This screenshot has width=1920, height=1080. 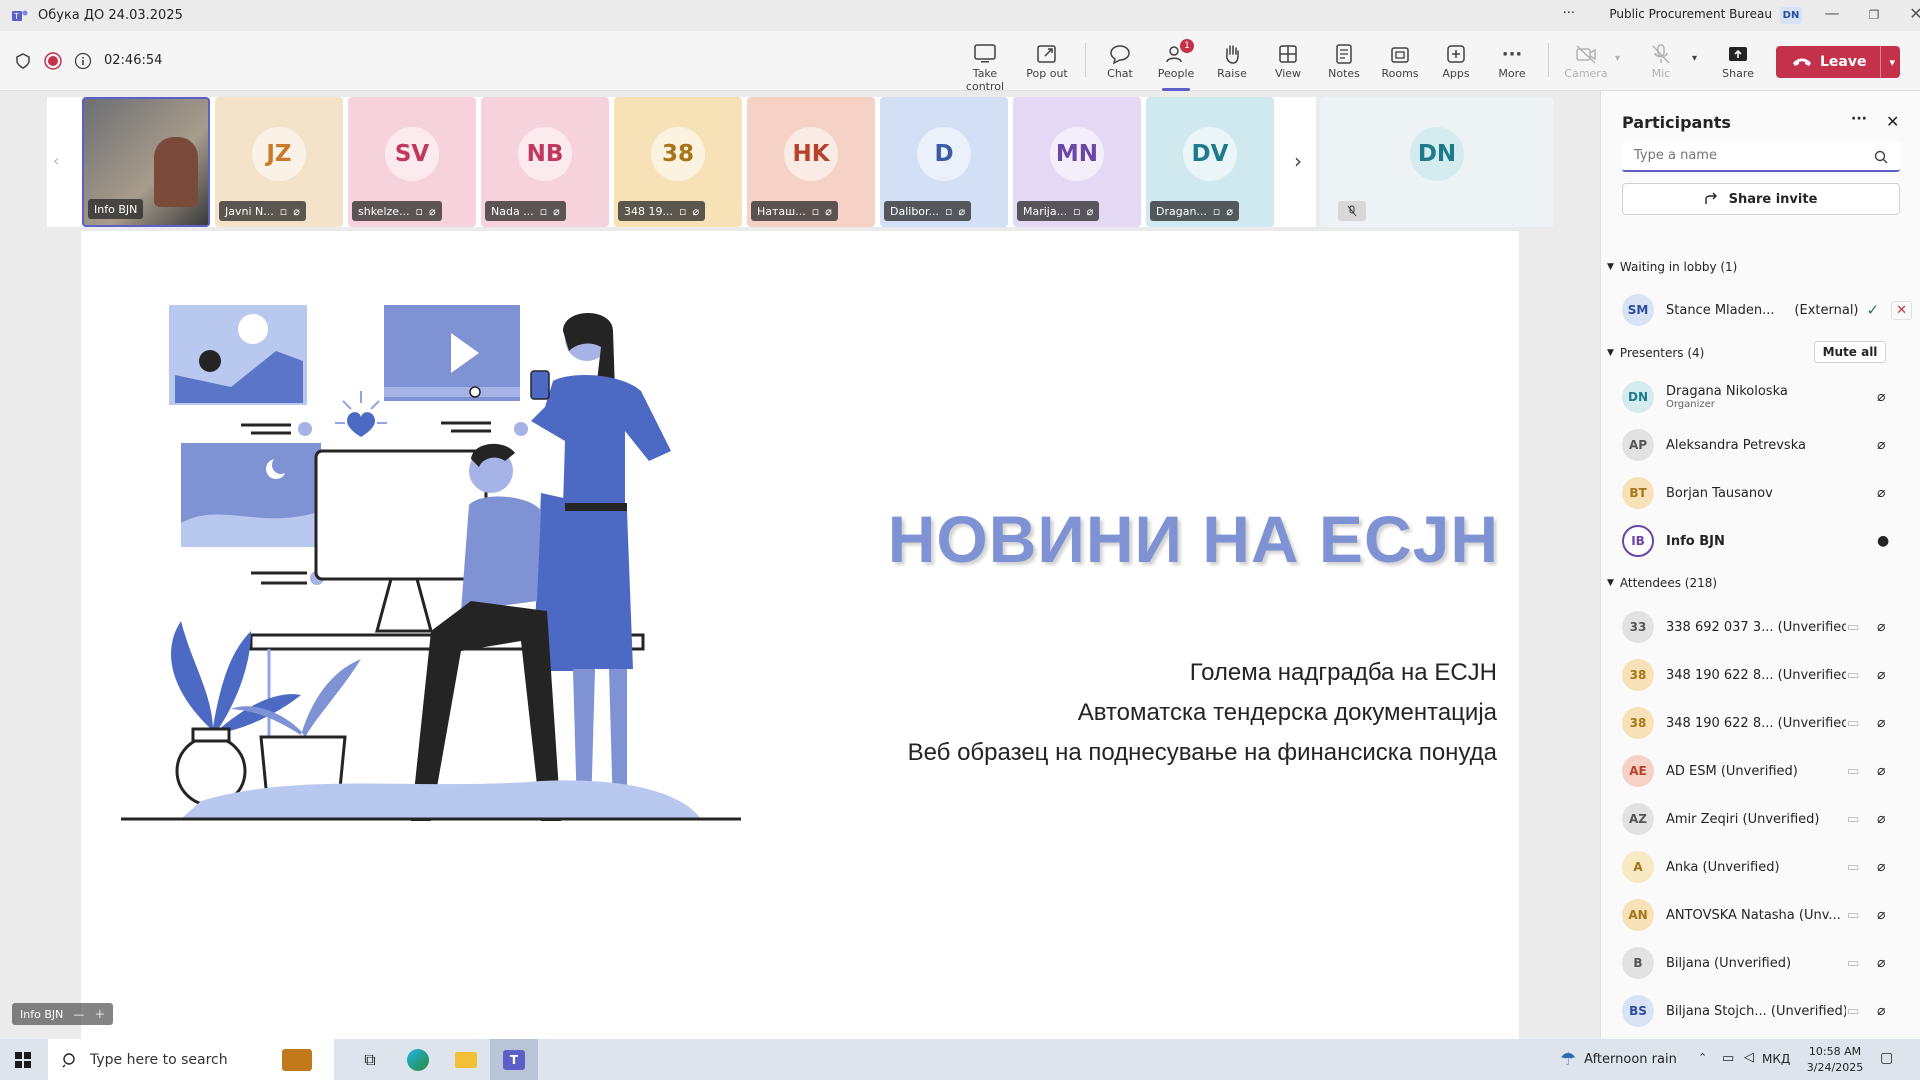 What do you see at coordinates (370, 1059) in the screenshot?
I see `task-view-icon: ⧉` at bounding box center [370, 1059].